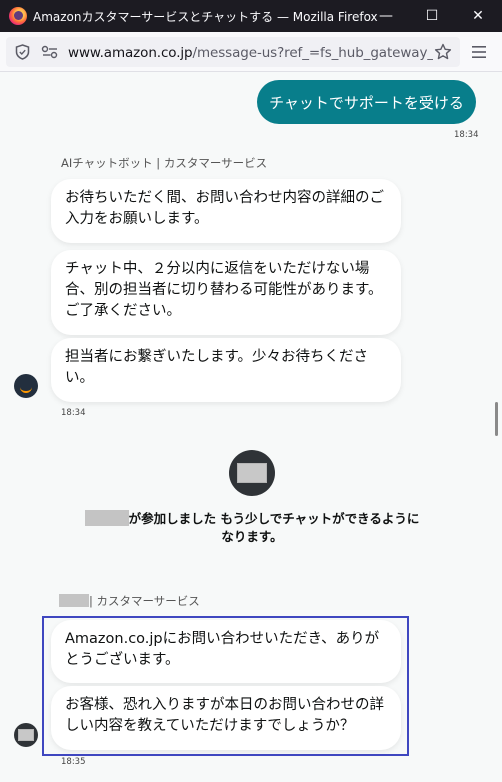 The width and height of the screenshot is (502, 782). I want to click on minimize-button: —, so click(386, 16).